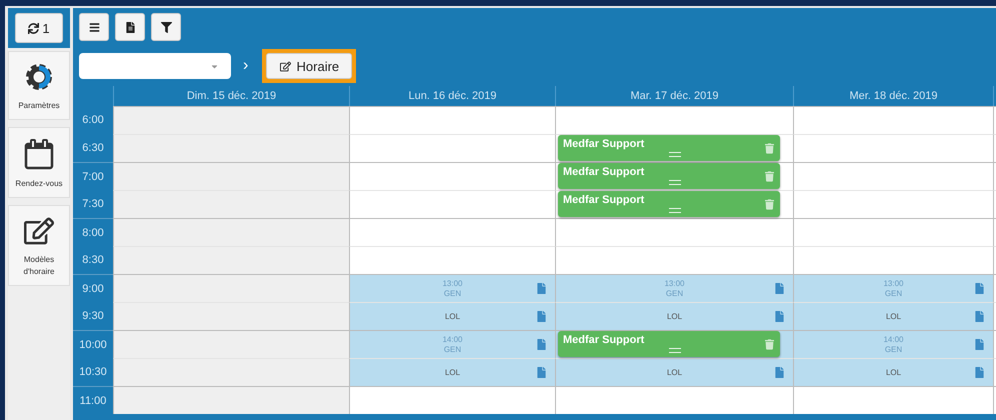 Image resolution: width=996 pixels, height=420 pixels. I want to click on menu-button, so click(94, 27).